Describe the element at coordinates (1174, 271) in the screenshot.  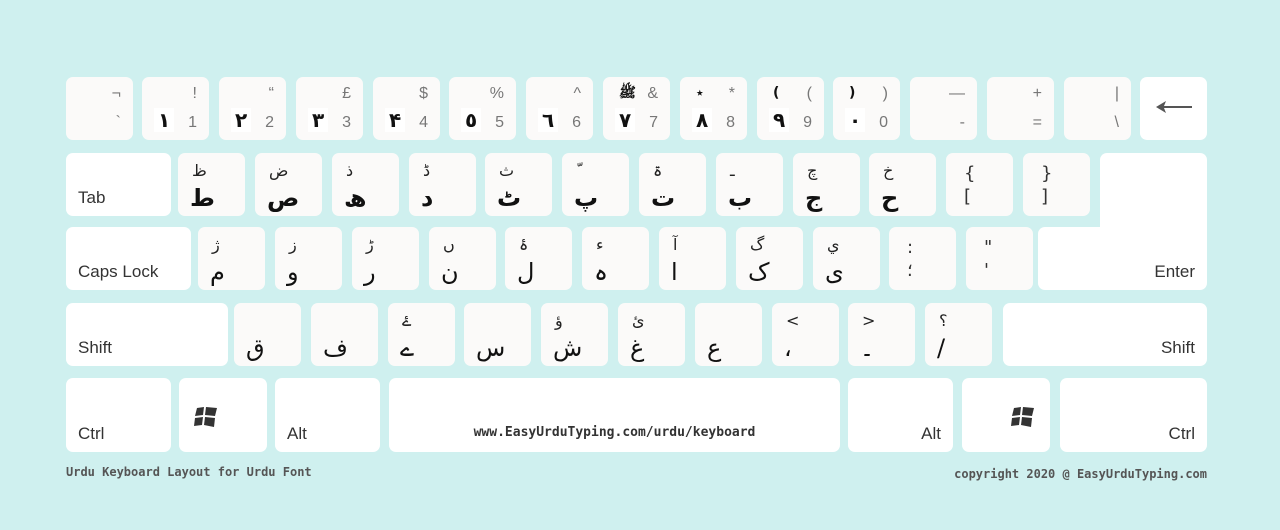
I see `enter-label: Enter` at that location.